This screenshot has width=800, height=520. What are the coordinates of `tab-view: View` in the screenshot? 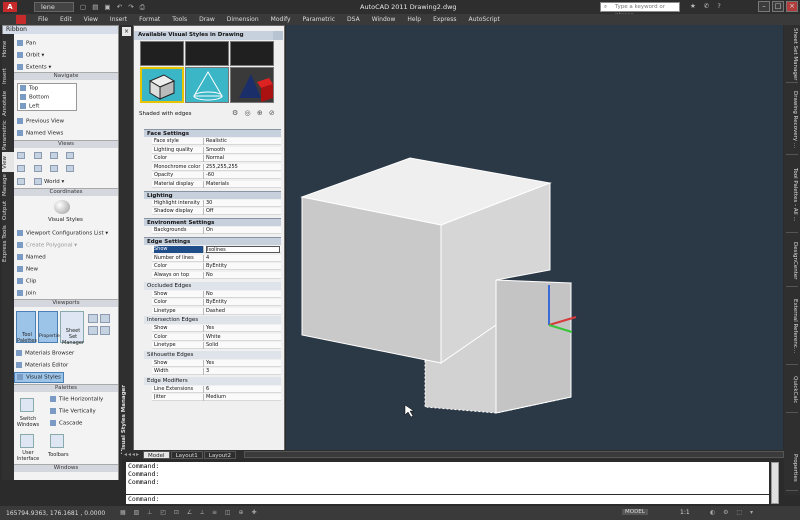 It's located at (8, 162).